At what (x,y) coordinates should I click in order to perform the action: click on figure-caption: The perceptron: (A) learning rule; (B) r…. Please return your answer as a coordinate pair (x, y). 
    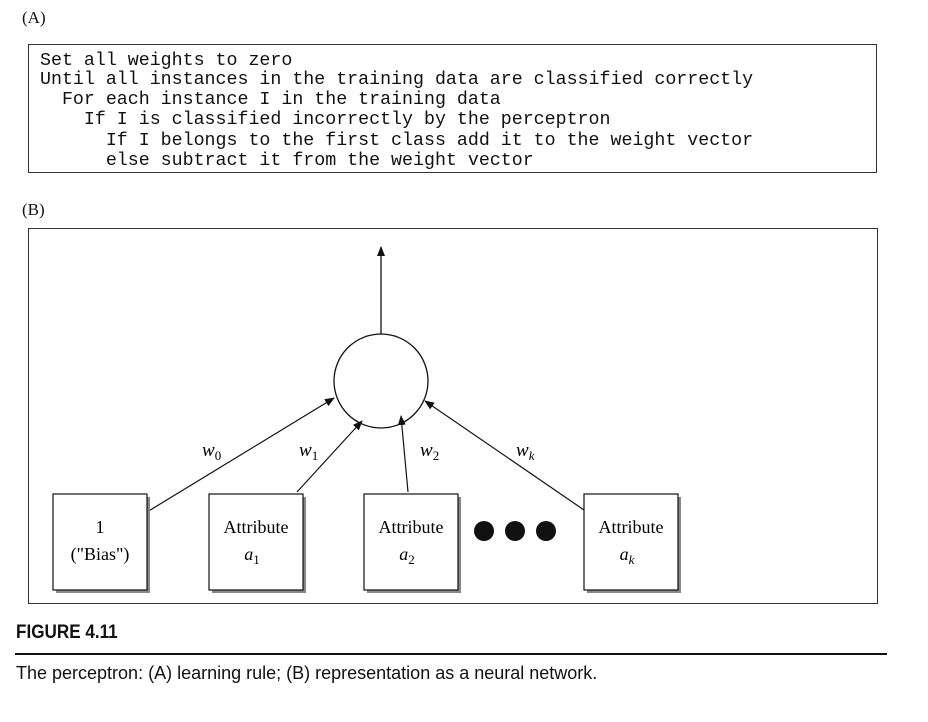
    Looking at the image, I should click on (307, 673).